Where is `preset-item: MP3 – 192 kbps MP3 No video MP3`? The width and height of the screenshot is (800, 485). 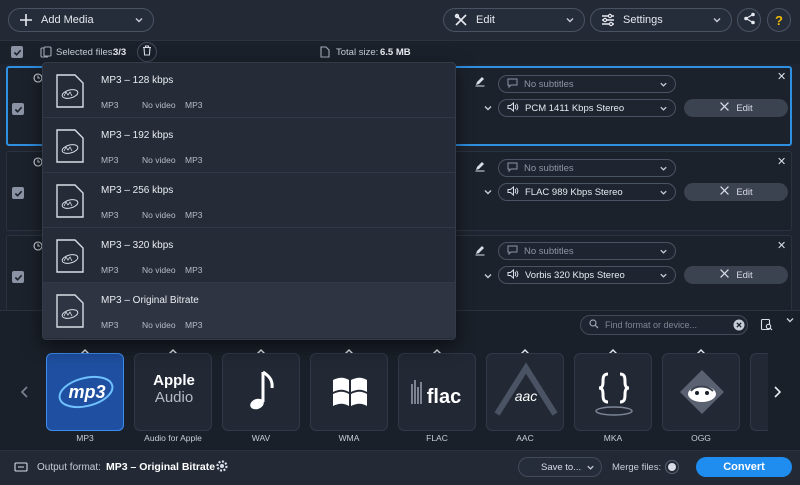
preset-item: MP3 – 192 kbps MP3 No video MP3 is located at coordinates (249, 145).